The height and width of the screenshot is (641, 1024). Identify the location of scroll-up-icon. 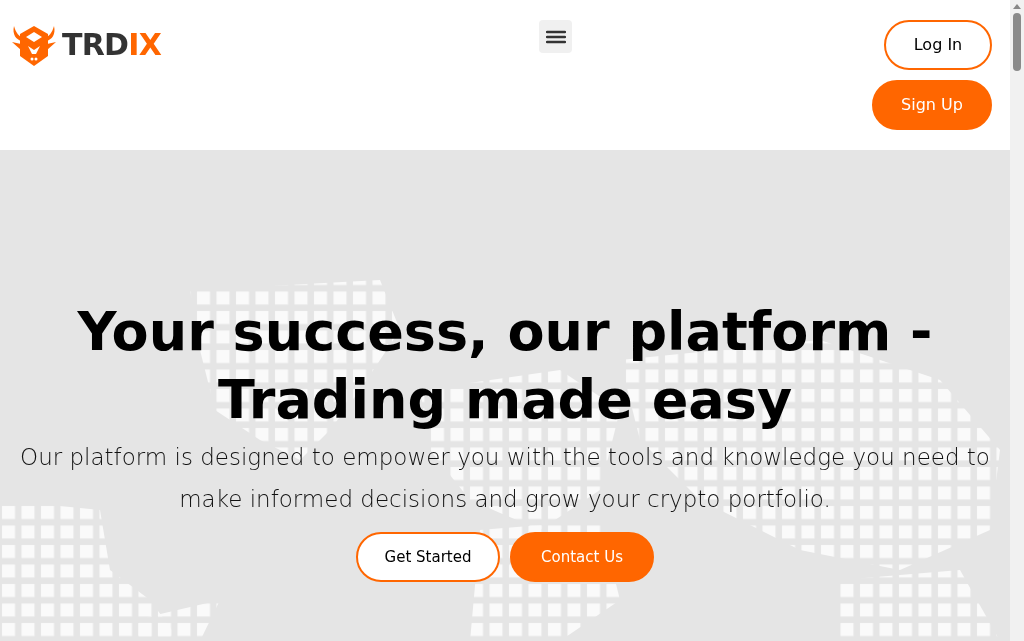
(1017, 6).